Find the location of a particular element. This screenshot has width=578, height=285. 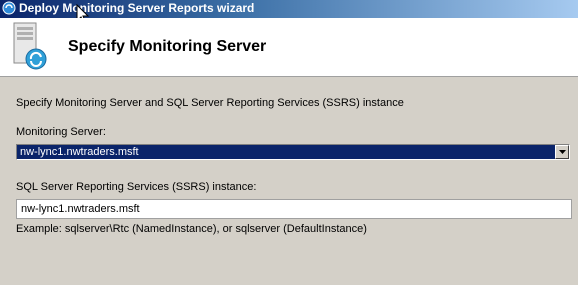

app-icon is located at coordinates (9, 8).